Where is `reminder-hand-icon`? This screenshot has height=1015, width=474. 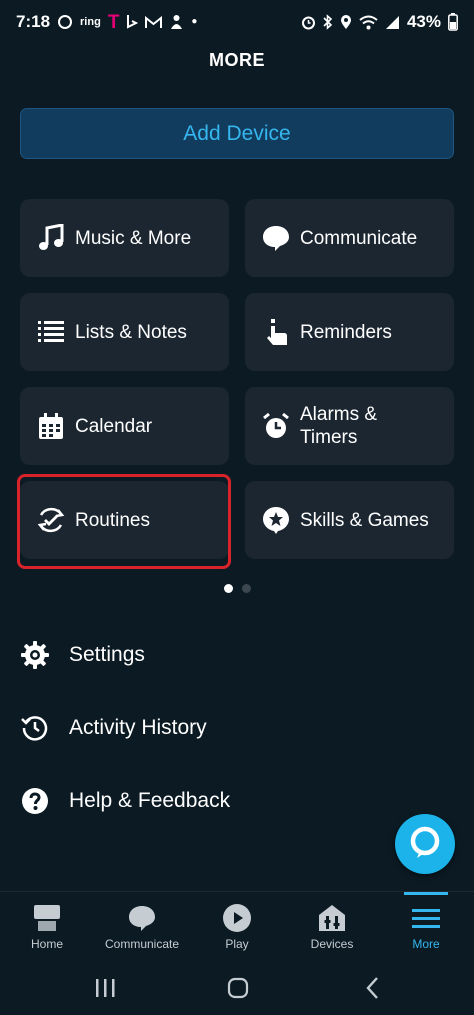
reminder-hand-icon is located at coordinates (276, 332).